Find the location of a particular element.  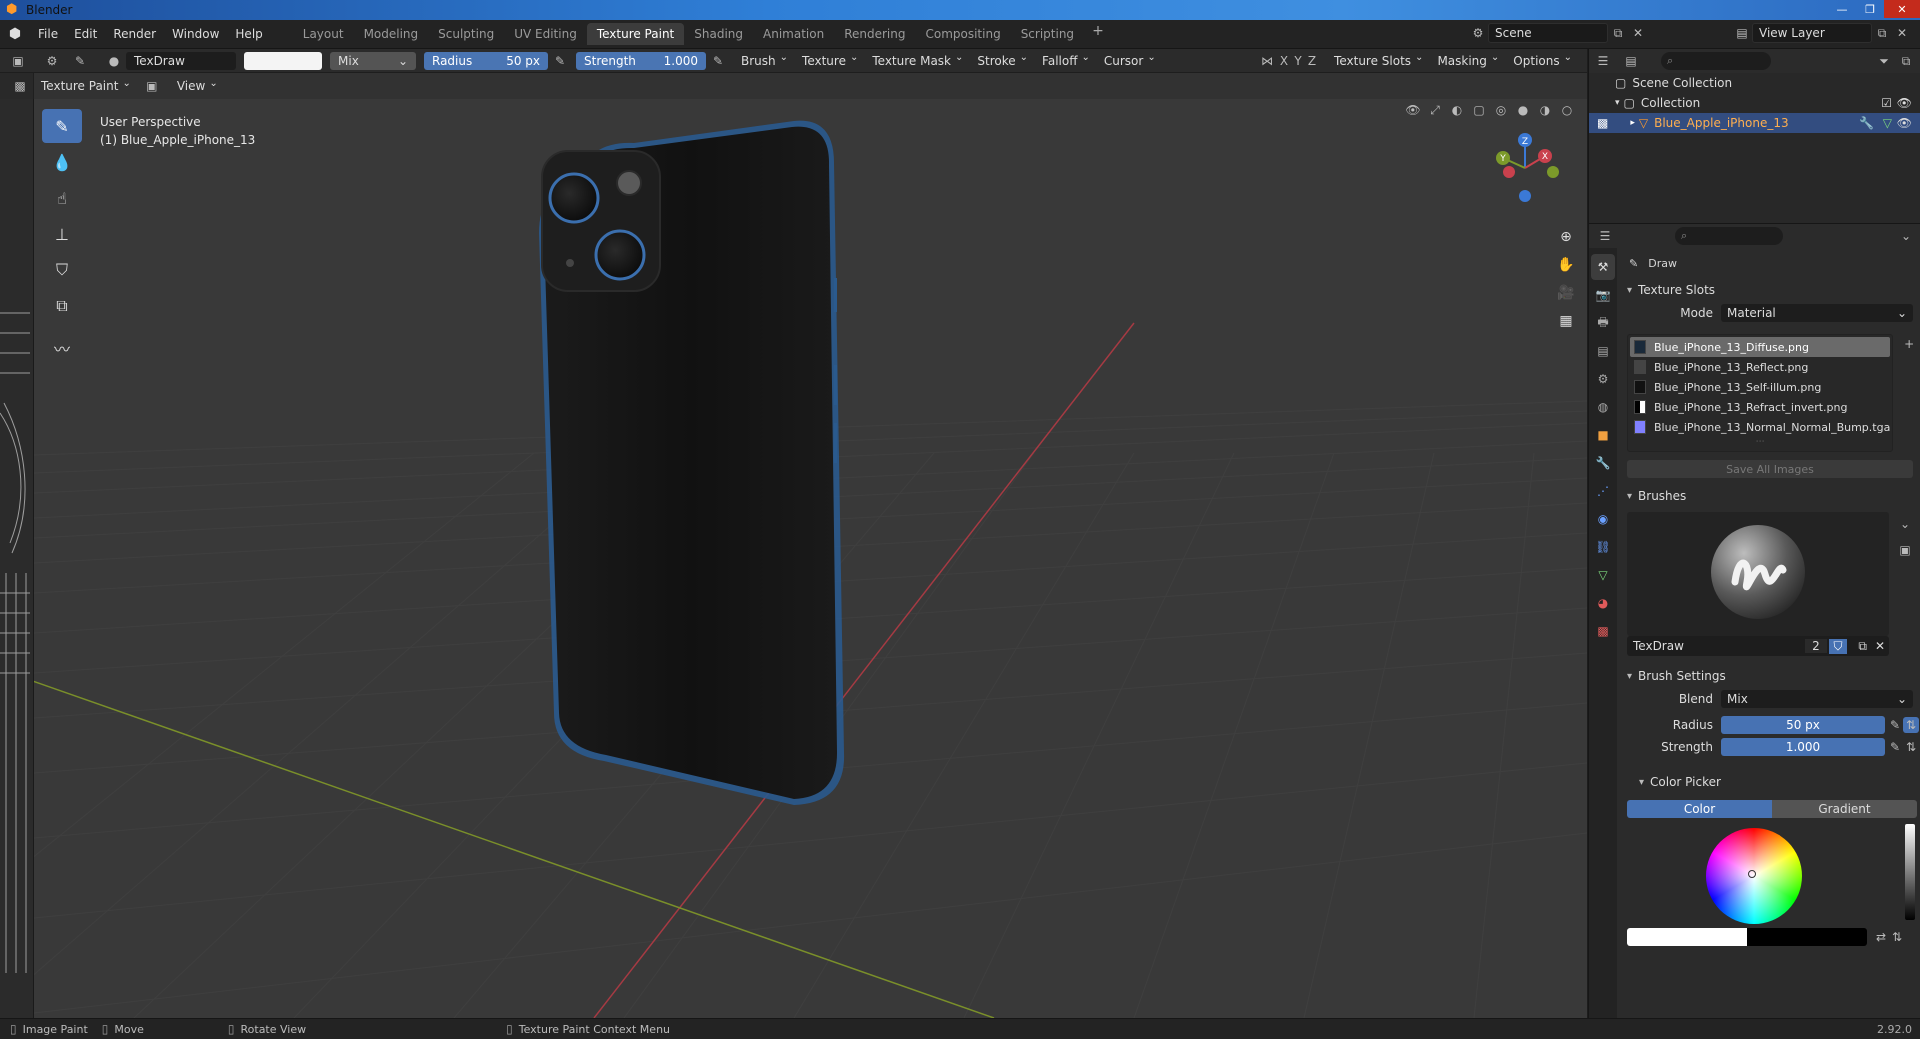

brush-users-count: 2 is located at coordinates (1816, 646).